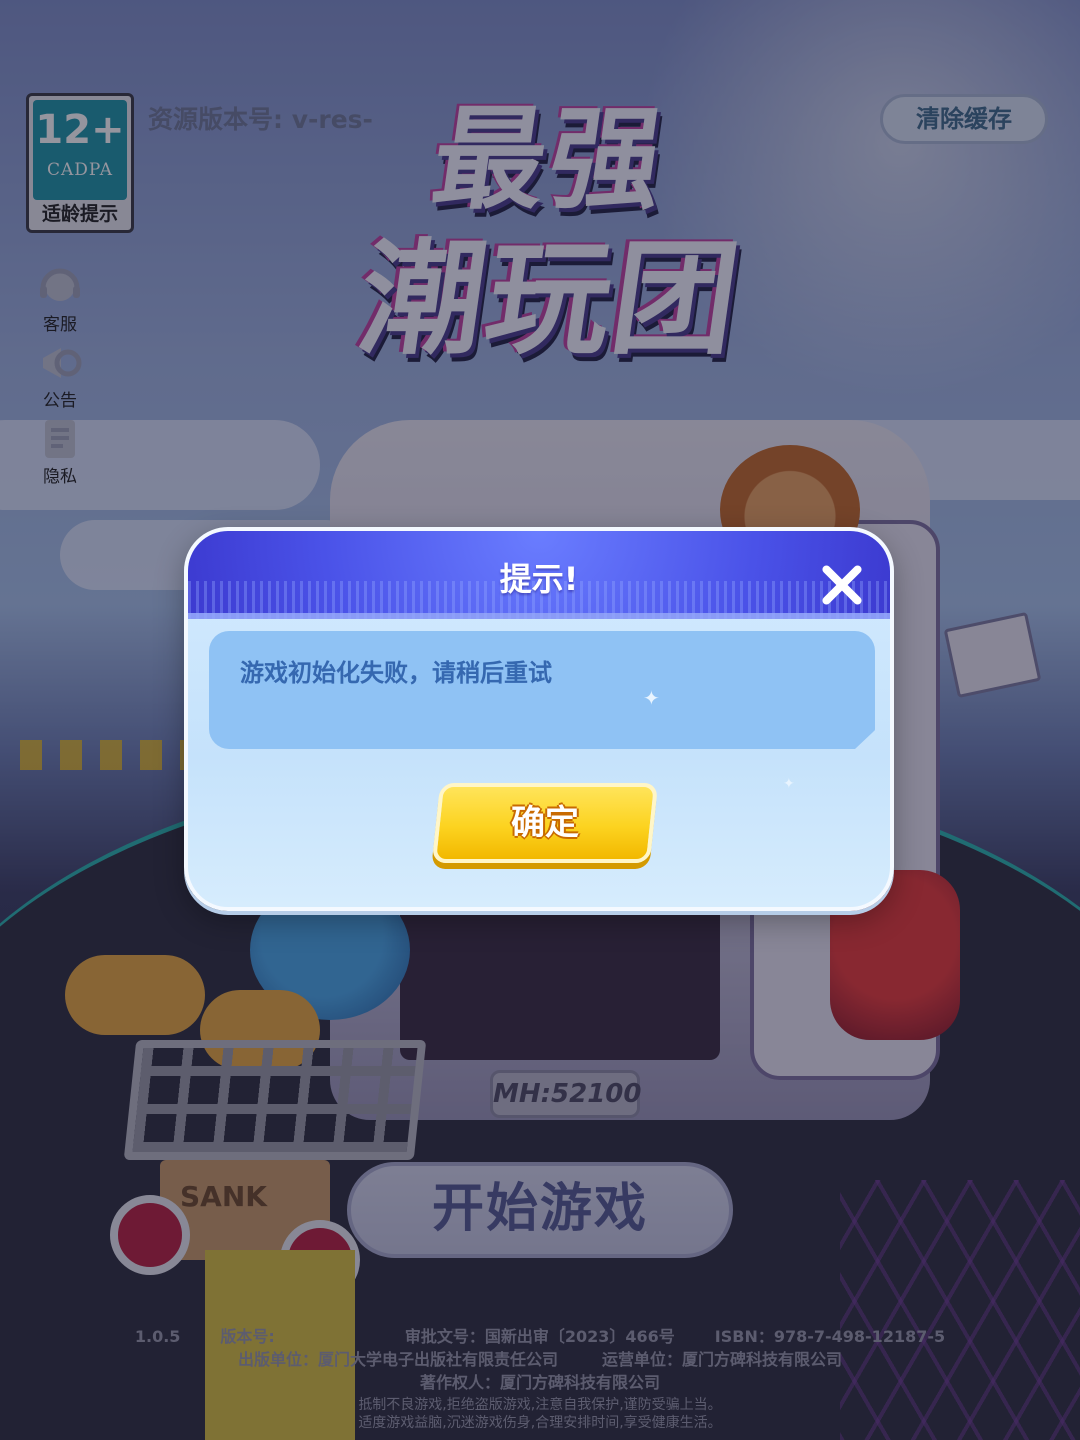 The image size is (1080, 1440). I want to click on dialog-message: 游戏初始化失败，请稍后重试, so click(396, 673).